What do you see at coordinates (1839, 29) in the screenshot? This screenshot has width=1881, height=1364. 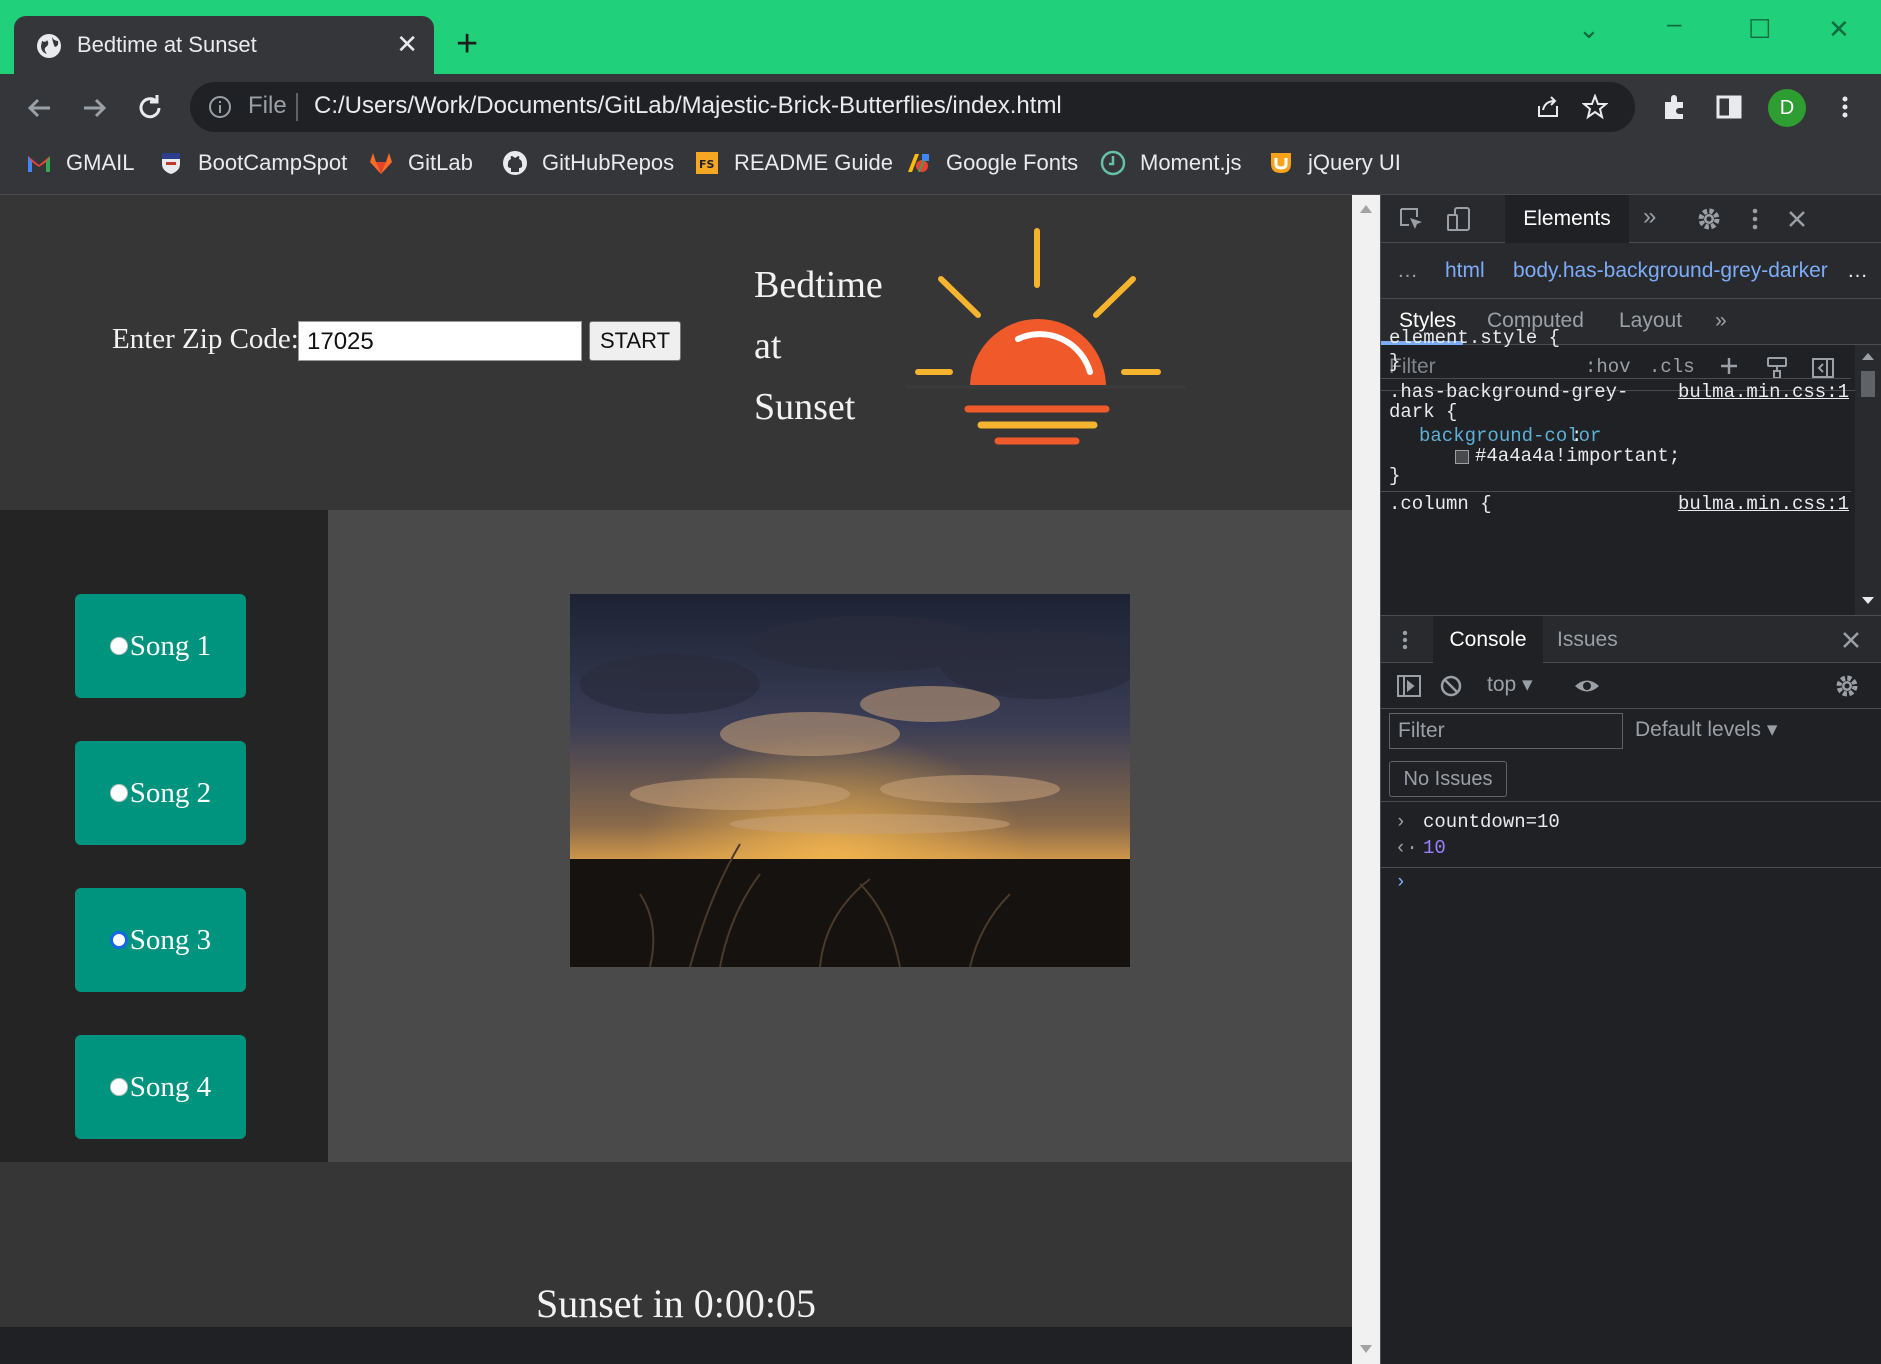 I see `close-window-icon: ✕` at bounding box center [1839, 29].